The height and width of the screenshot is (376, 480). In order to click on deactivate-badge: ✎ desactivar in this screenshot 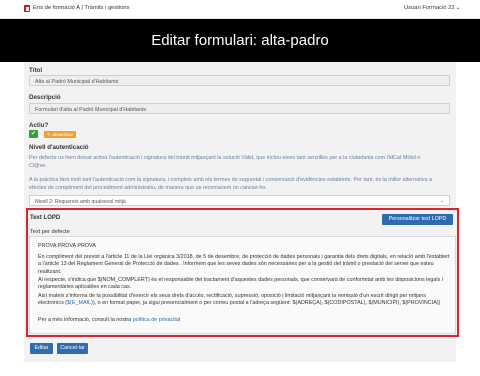, I will do `click(60, 134)`.